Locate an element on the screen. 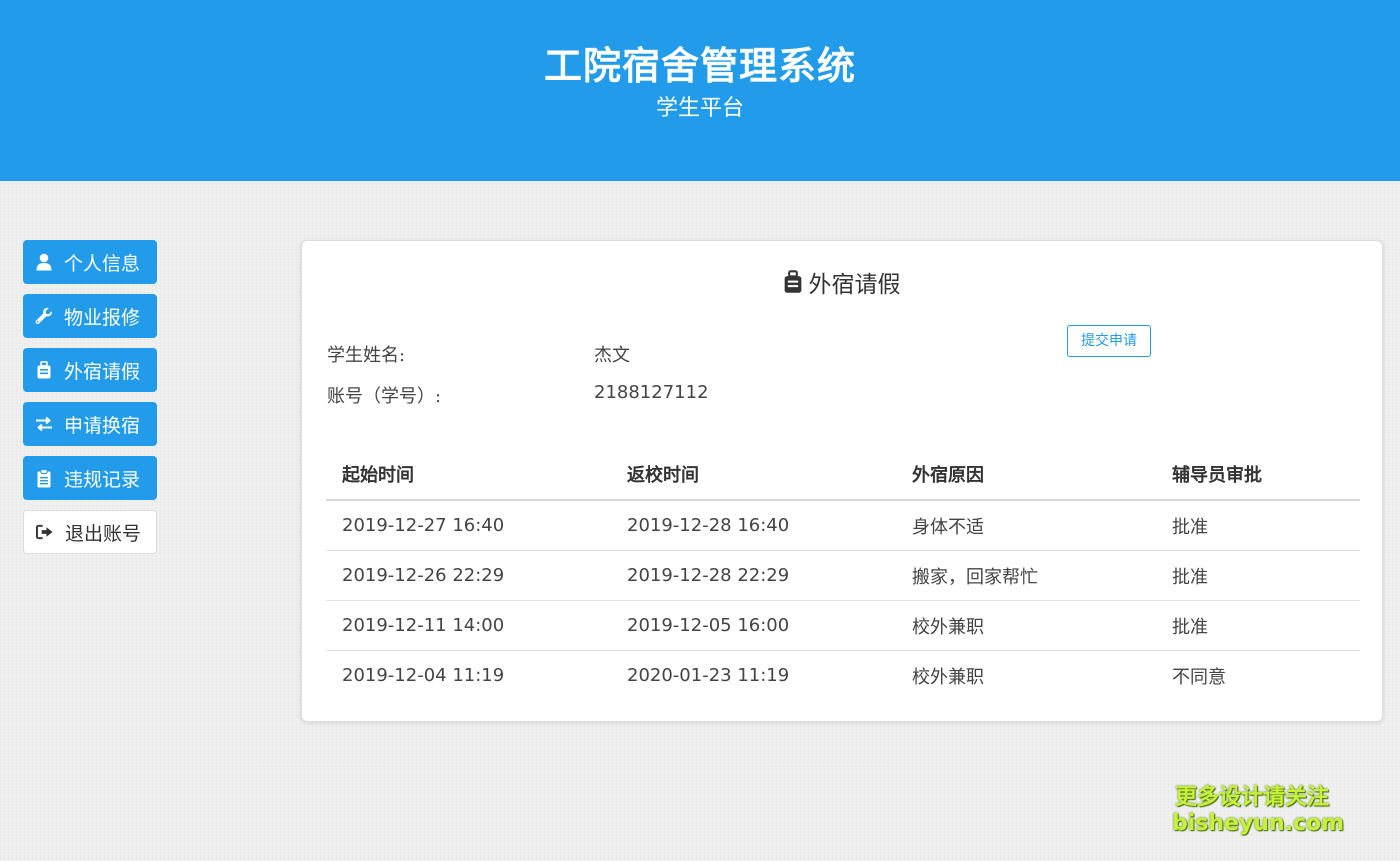 The height and width of the screenshot is (861, 1400). cell-reason: 身体不适 is located at coordinates (1026, 525).